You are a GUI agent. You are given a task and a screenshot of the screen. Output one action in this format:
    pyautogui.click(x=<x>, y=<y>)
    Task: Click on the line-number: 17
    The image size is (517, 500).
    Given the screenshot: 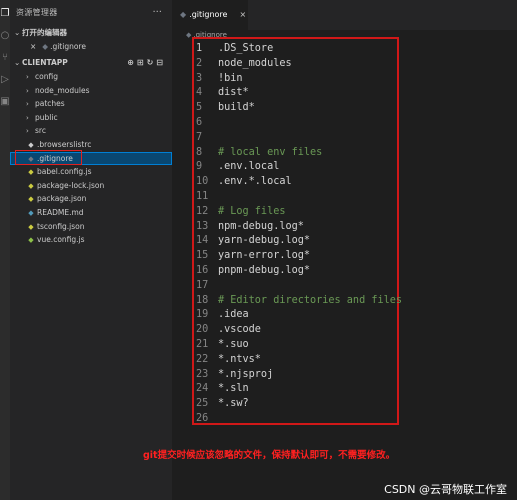 What is the action you would take?
    pyautogui.click(x=202, y=285)
    